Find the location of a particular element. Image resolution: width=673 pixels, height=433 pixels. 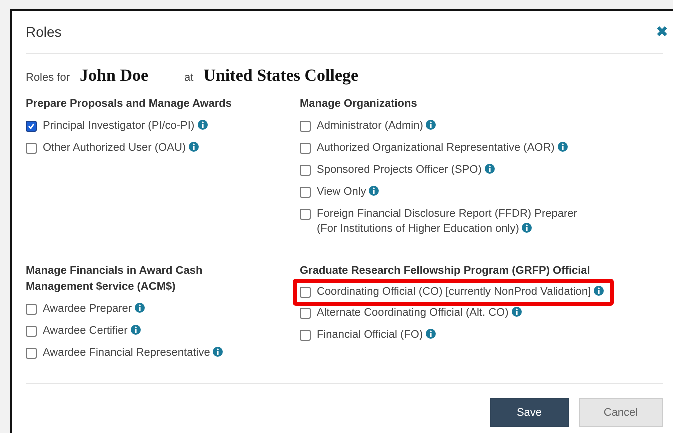

role-label: Other Authorized User (OAU) is located at coordinates (121, 148).